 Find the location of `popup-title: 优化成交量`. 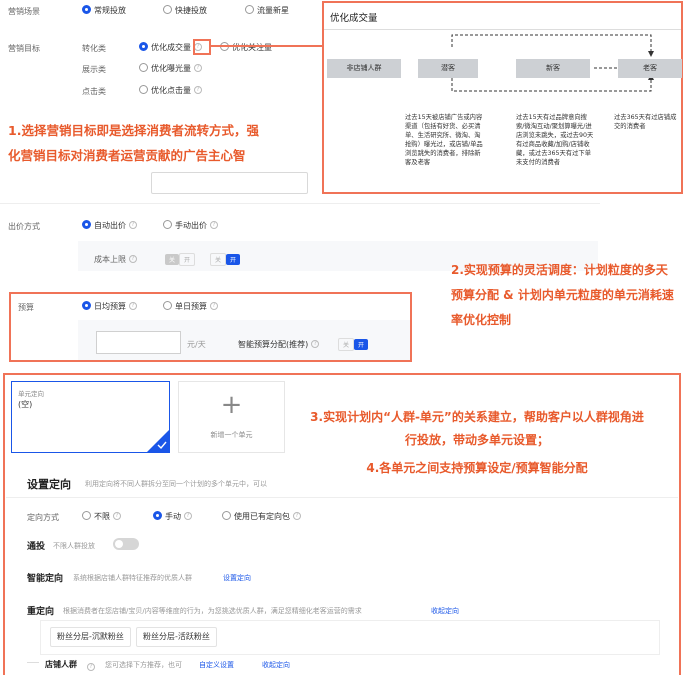

popup-title: 优化成交量 is located at coordinates (354, 18).